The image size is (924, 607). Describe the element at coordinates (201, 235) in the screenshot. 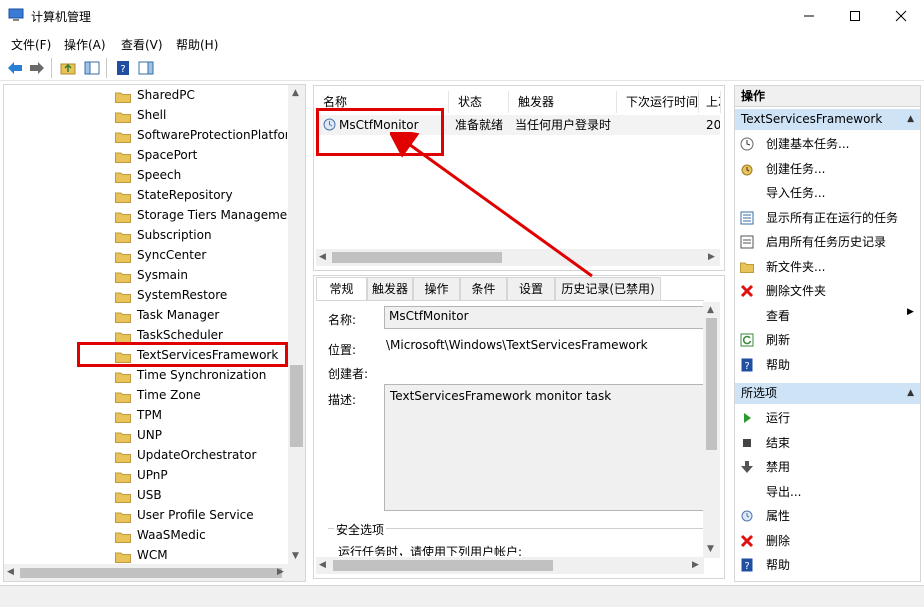

I see `tree-item: Subscription` at that location.